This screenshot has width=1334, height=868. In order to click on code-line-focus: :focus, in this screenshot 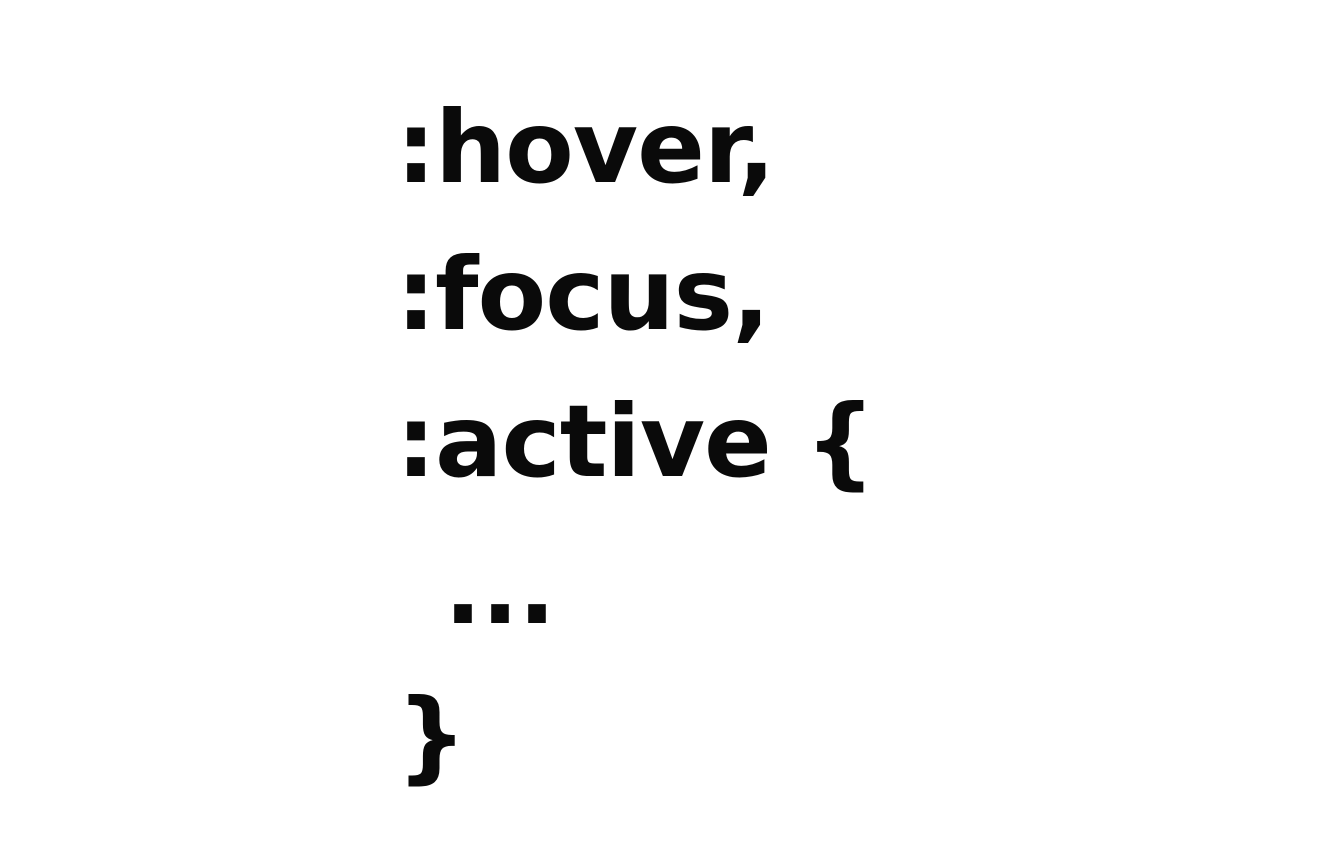, I will do `click(583, 294)`.